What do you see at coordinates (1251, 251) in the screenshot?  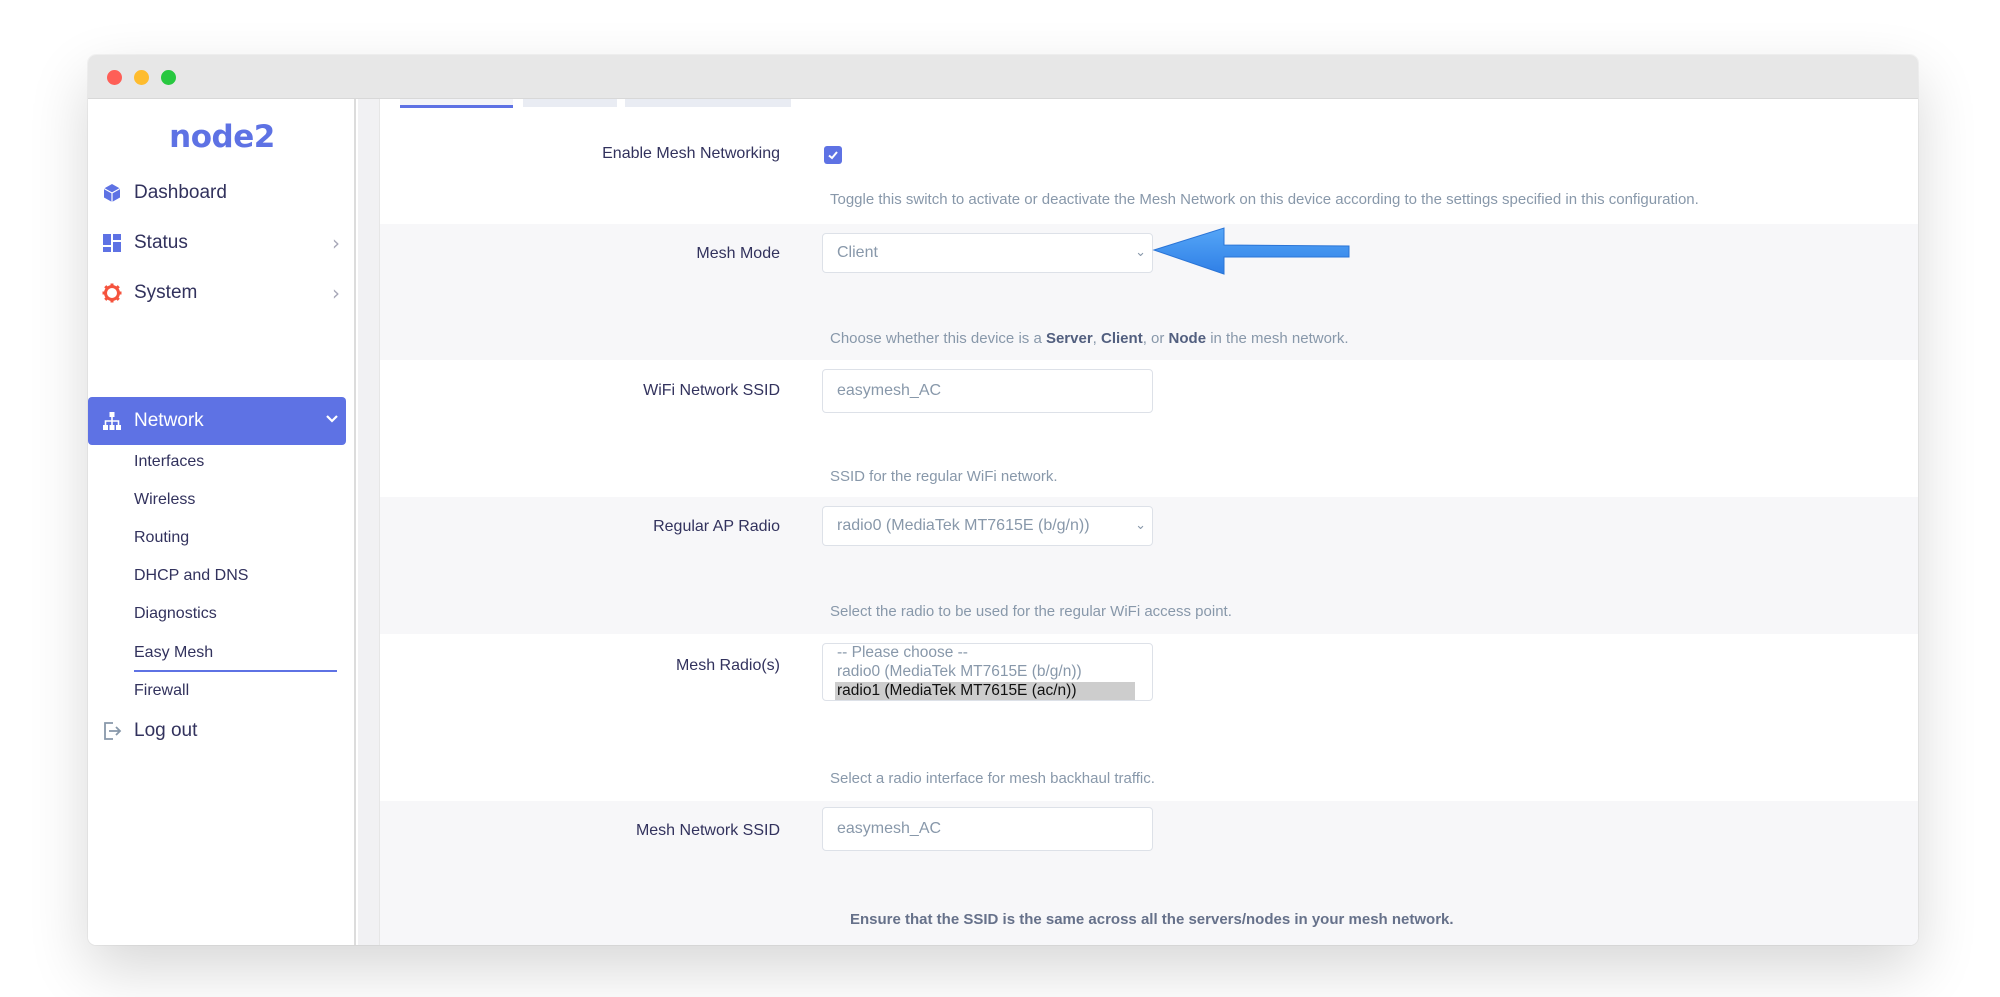 I see `annotation-arrow-icon` at bounding box center [1251, 251].